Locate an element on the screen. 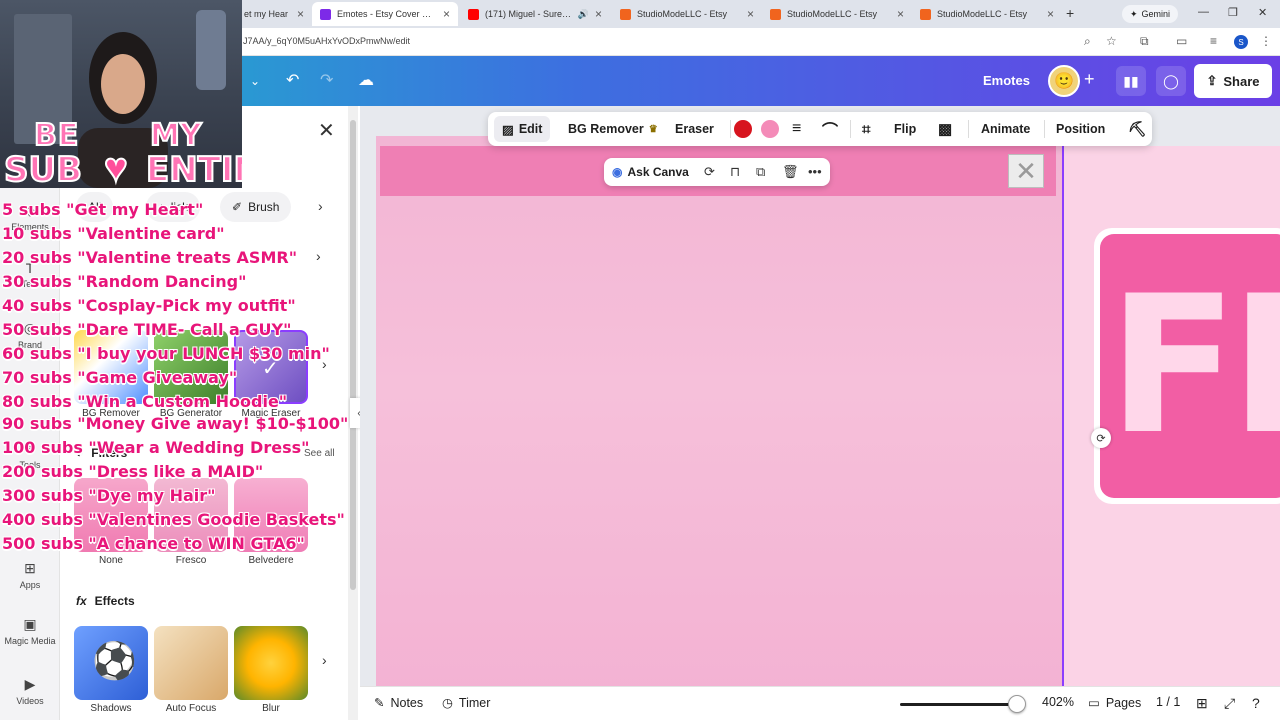  sub-goal-item: 70 subs "Game Giveaway" is located at coordinates (120, 377).